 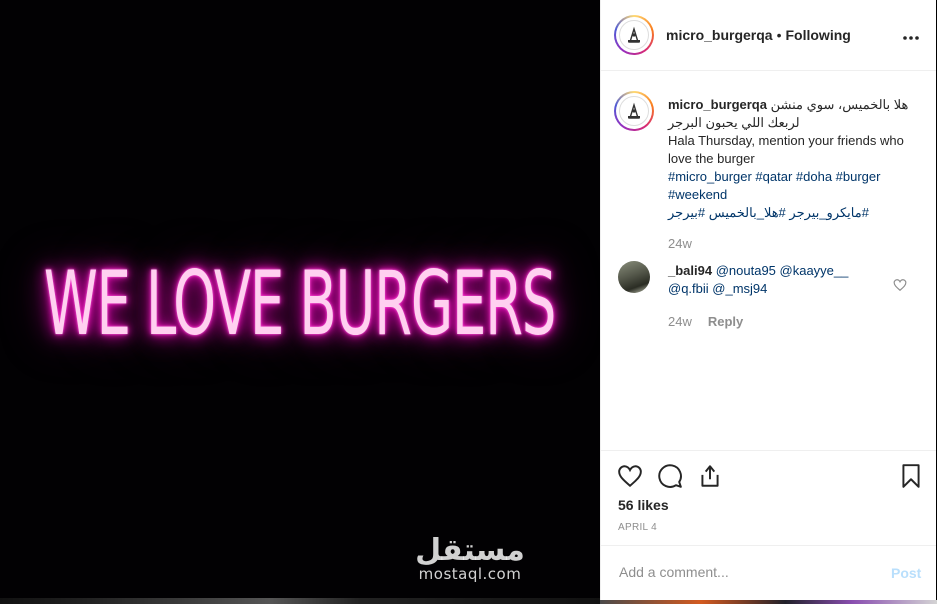 I want to click on share-icon, so click(x=710, y=476).